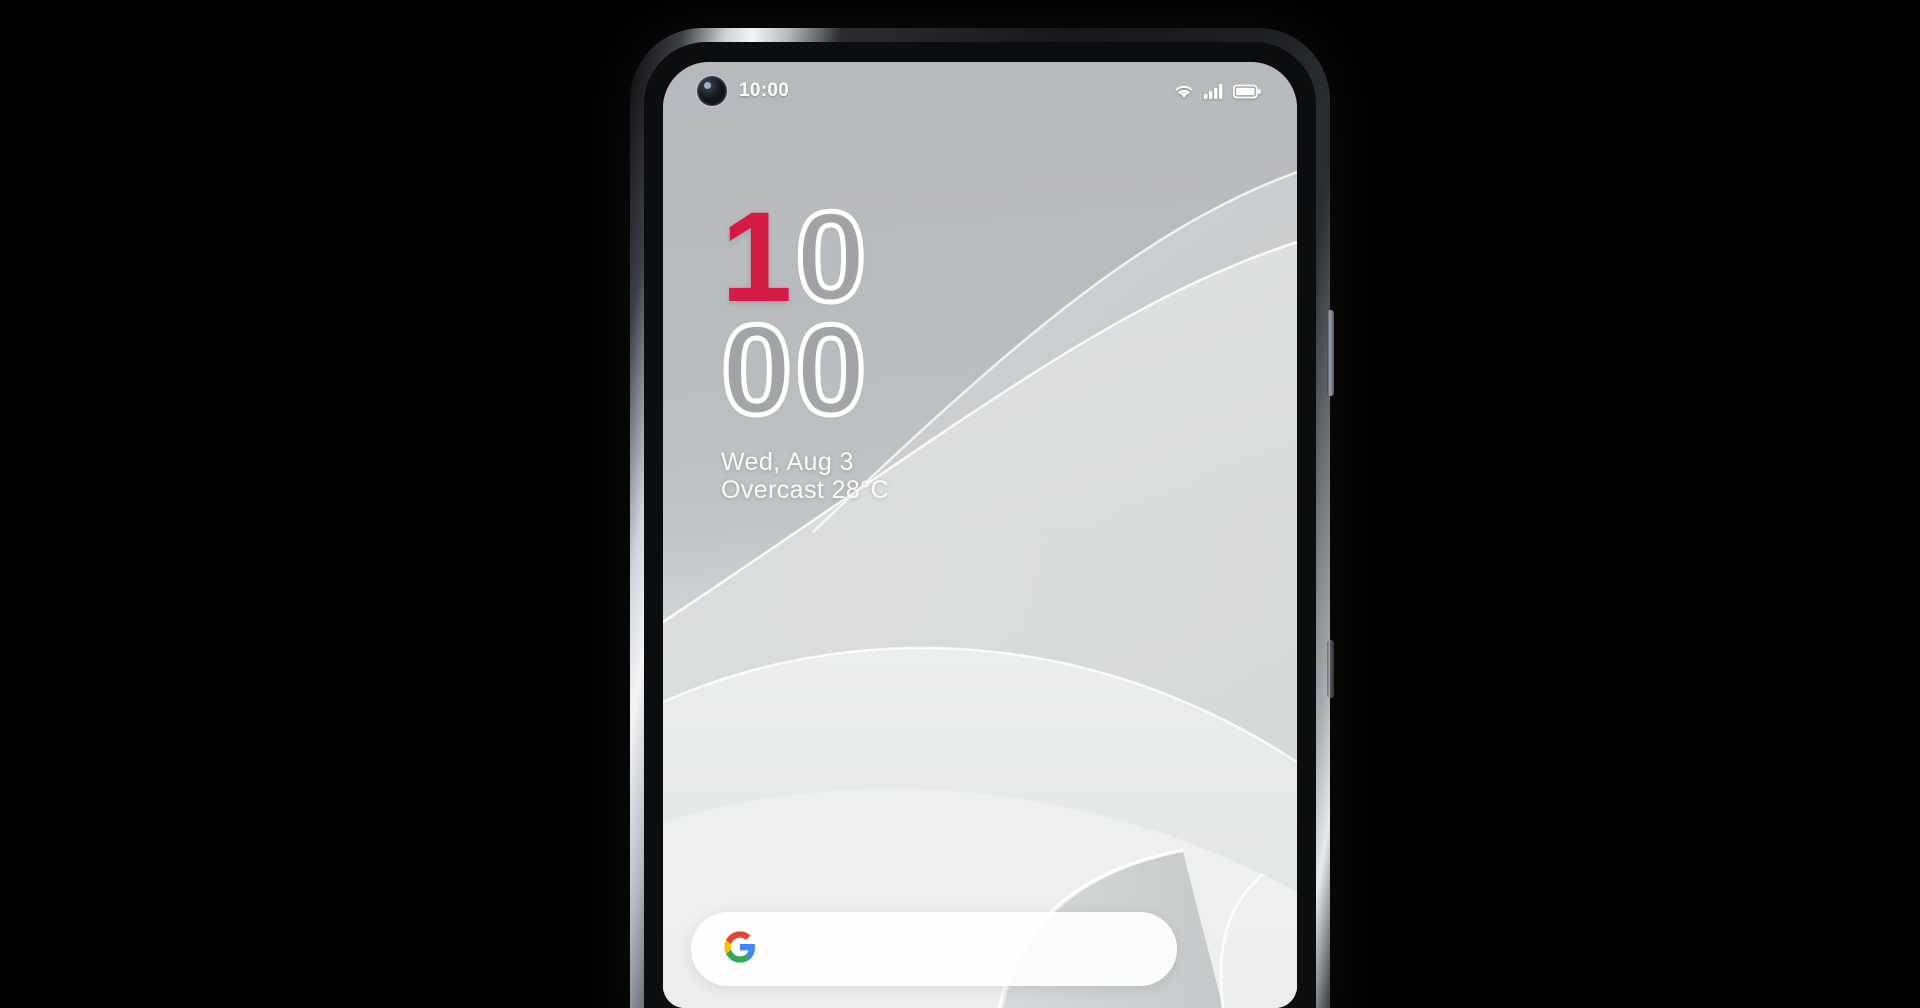 The width and height of the screenshot is (1920, 1008). Describe the element at coordinates (1330, 669) in the screenshot. I see `volume-button` at that location.